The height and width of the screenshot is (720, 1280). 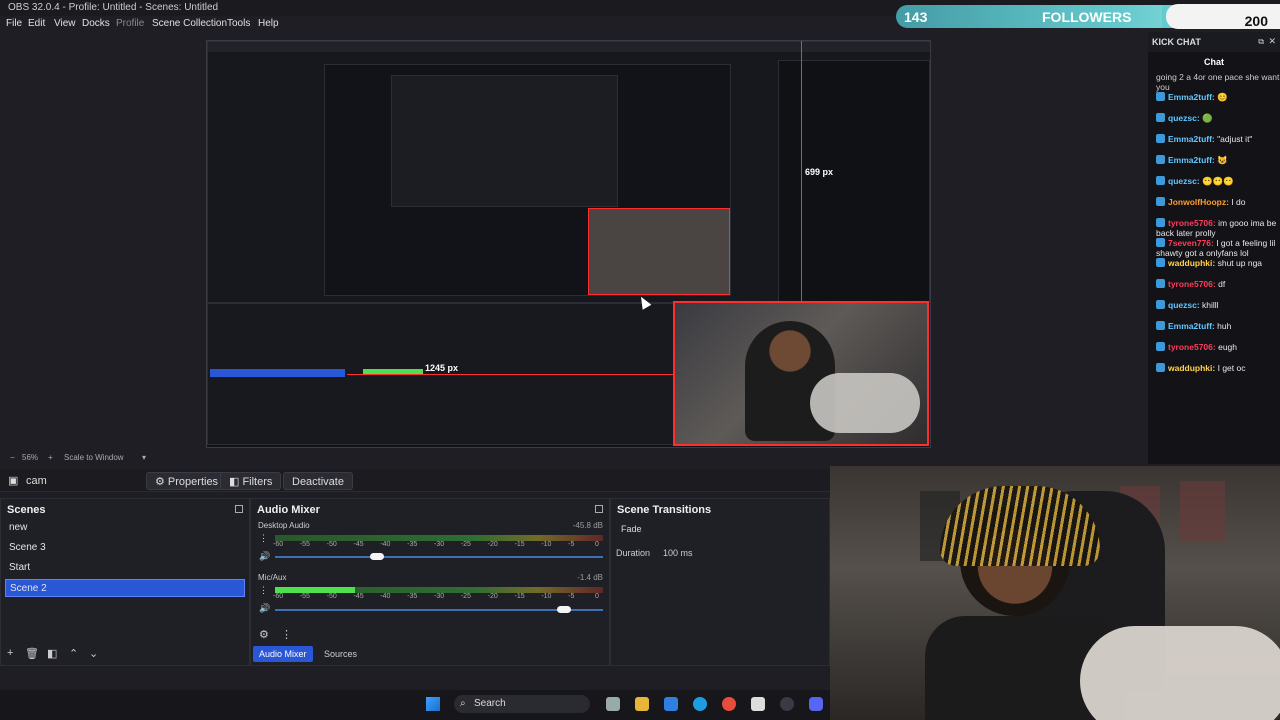 What do you see at coordinates (286, 634) in the screenshot?
I see `mixer-menu-icon: ⋮` at bounding box center [286, 634].